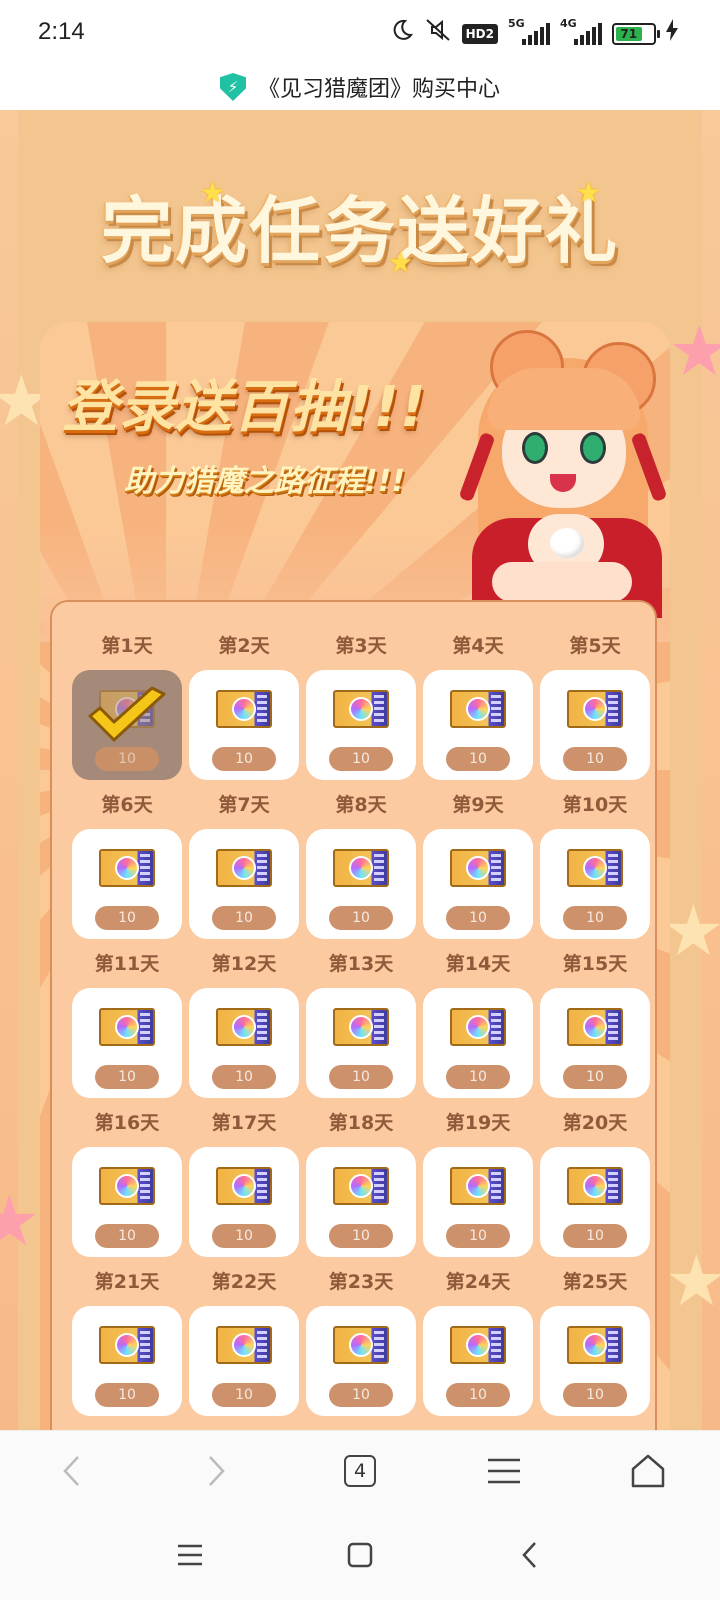 This screenshot has width=720, height=1600. Describe the element at coordinates (244, 1123) in the screenshot. I see `day-label: 第17天` at that location.